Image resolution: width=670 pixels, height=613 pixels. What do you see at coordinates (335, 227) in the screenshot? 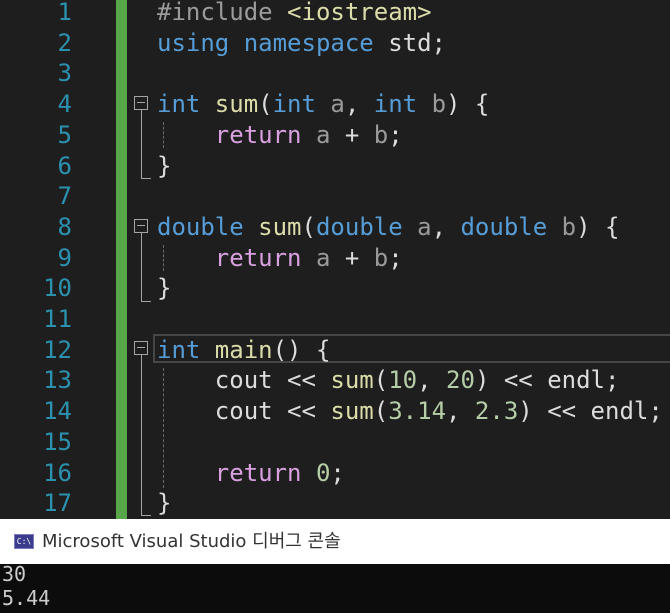
I see `code-line: 8 double sum(double a, double b) {` at bounding box center [335, 227].